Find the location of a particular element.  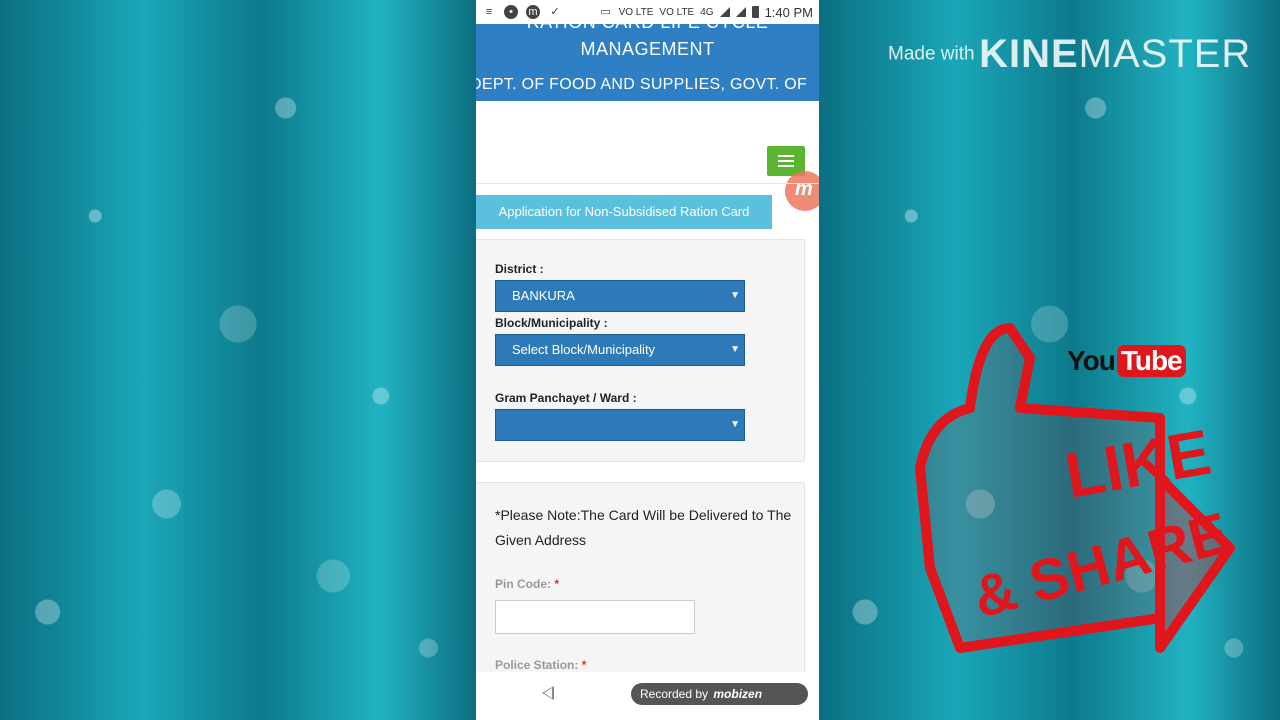

district-label: District : is located at coordinates (519, 269).